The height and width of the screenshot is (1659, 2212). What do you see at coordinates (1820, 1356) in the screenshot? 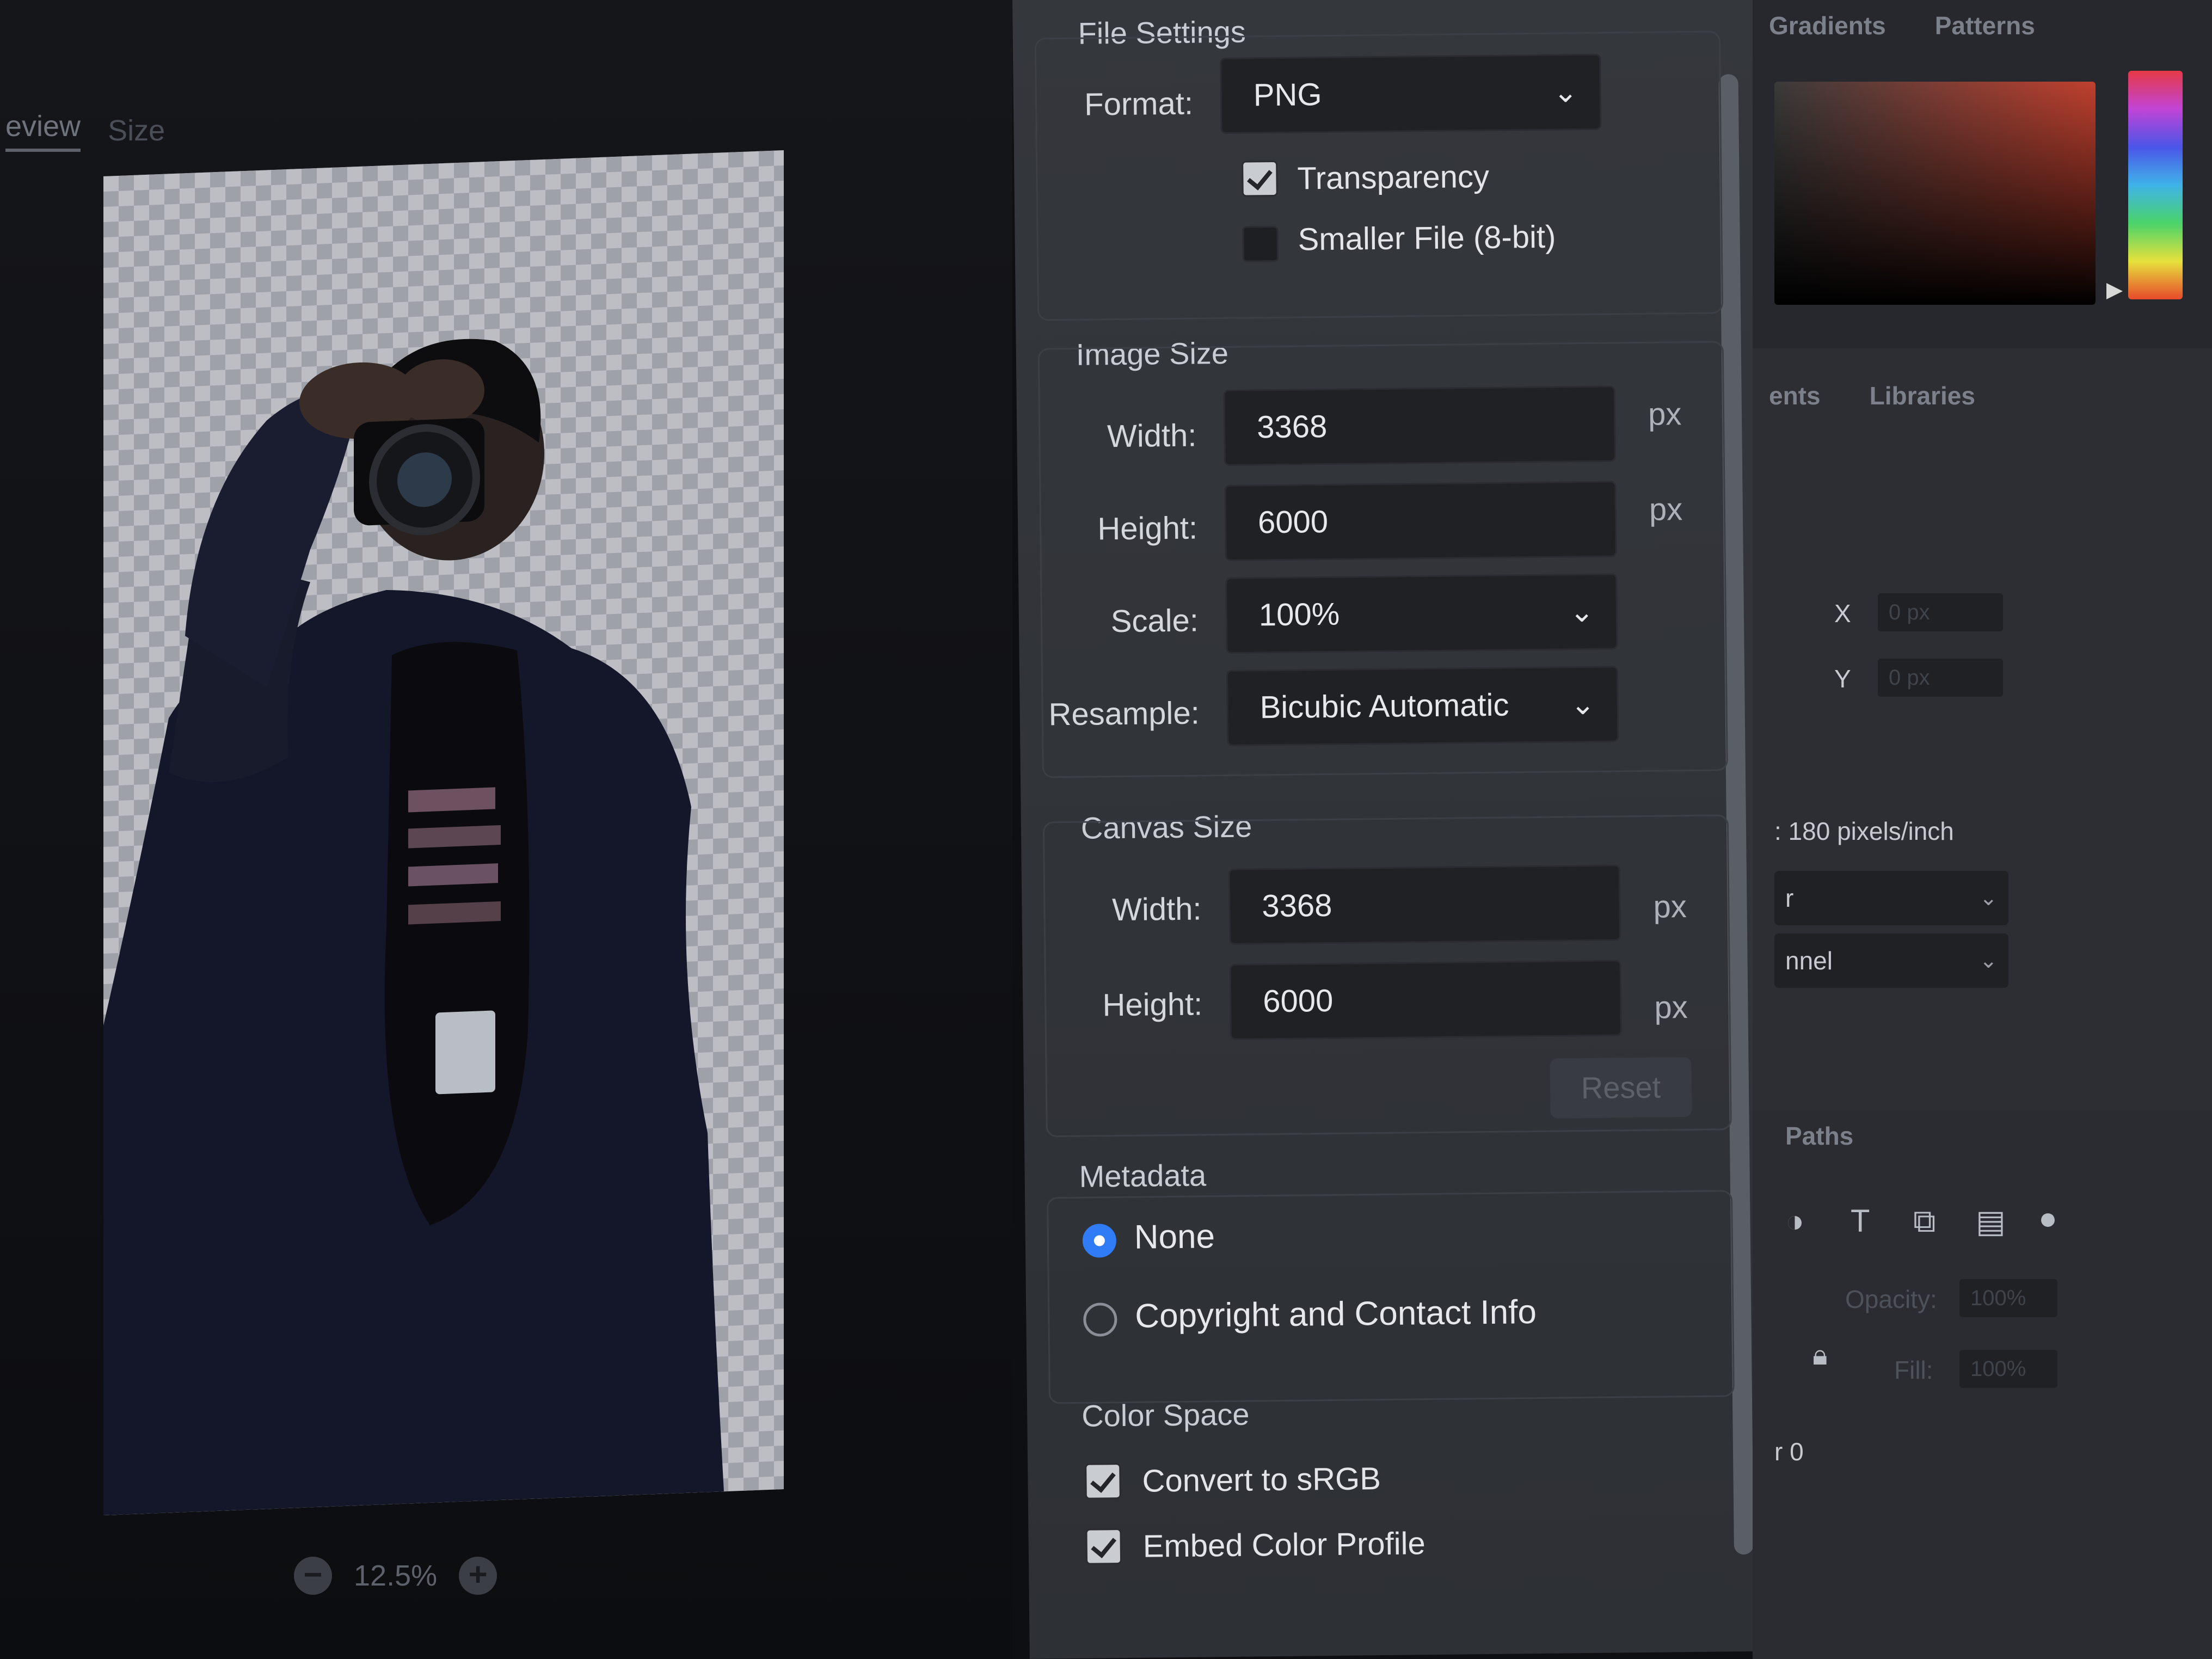
I see `lock-icon: 🔒︎` at bounding box center [1820, 1356].